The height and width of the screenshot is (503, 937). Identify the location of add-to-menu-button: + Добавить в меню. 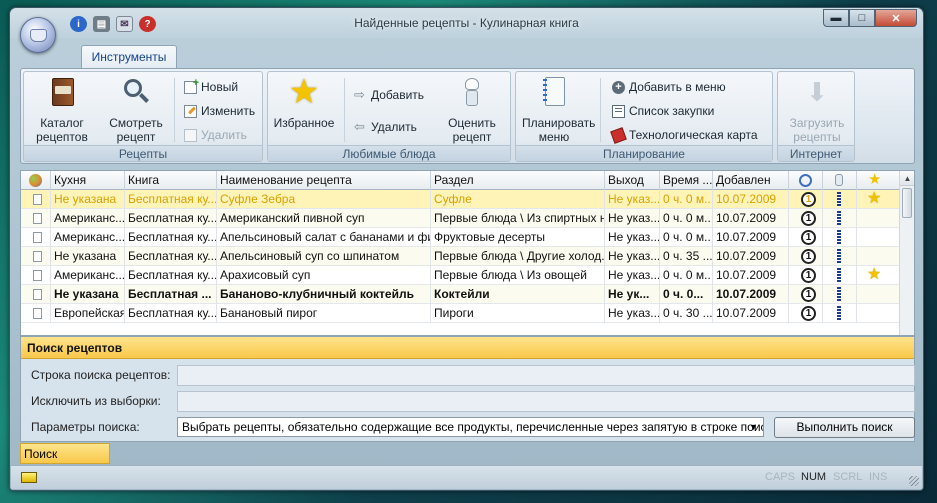
(669, 87).